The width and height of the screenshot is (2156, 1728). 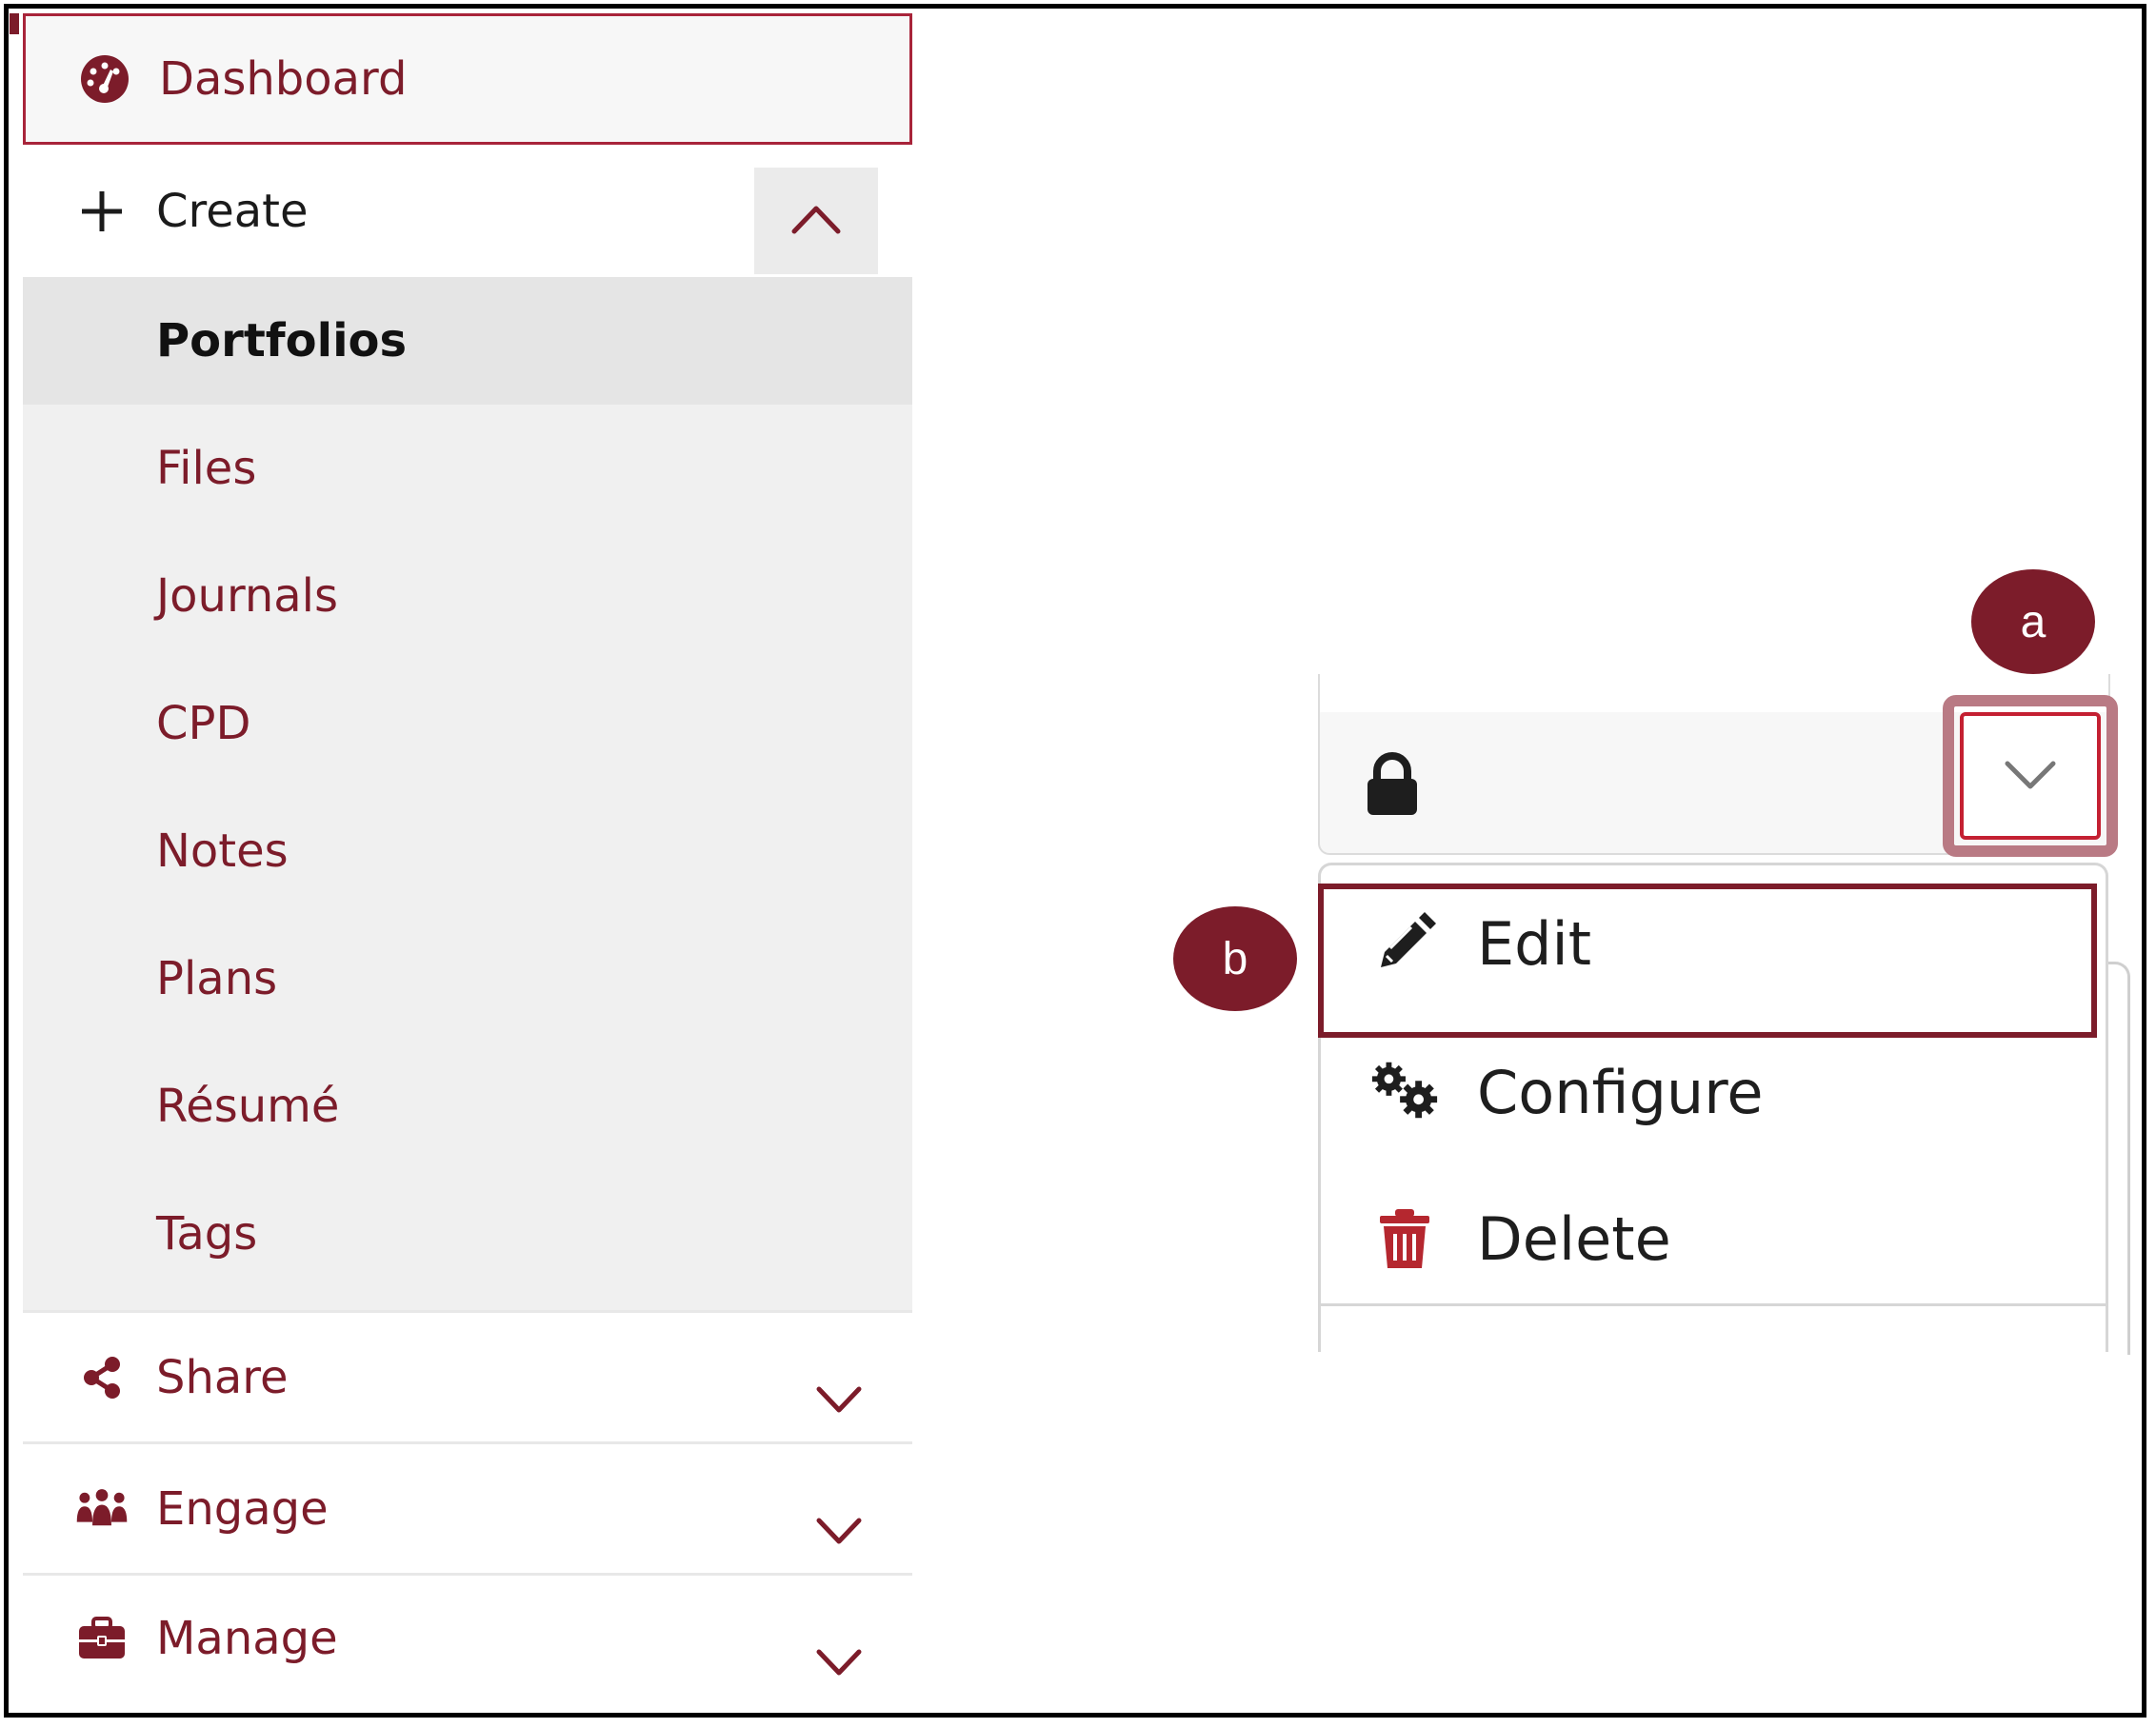 What do you see at coordinates (102, 1639) in the screenshot?
I see `briefcase-icon` at bounding box center [102, 1639].